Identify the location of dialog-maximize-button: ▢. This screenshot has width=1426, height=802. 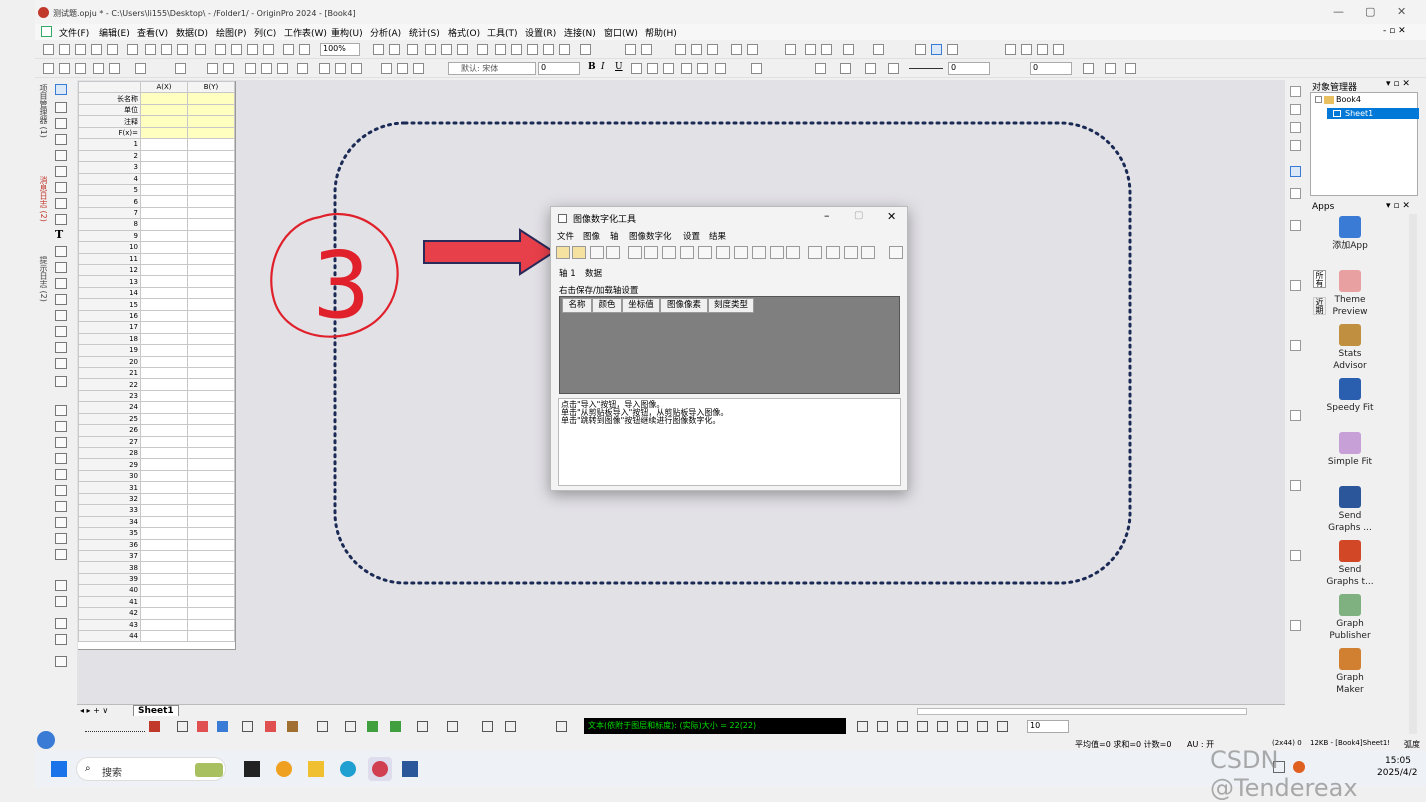
(858, 215).